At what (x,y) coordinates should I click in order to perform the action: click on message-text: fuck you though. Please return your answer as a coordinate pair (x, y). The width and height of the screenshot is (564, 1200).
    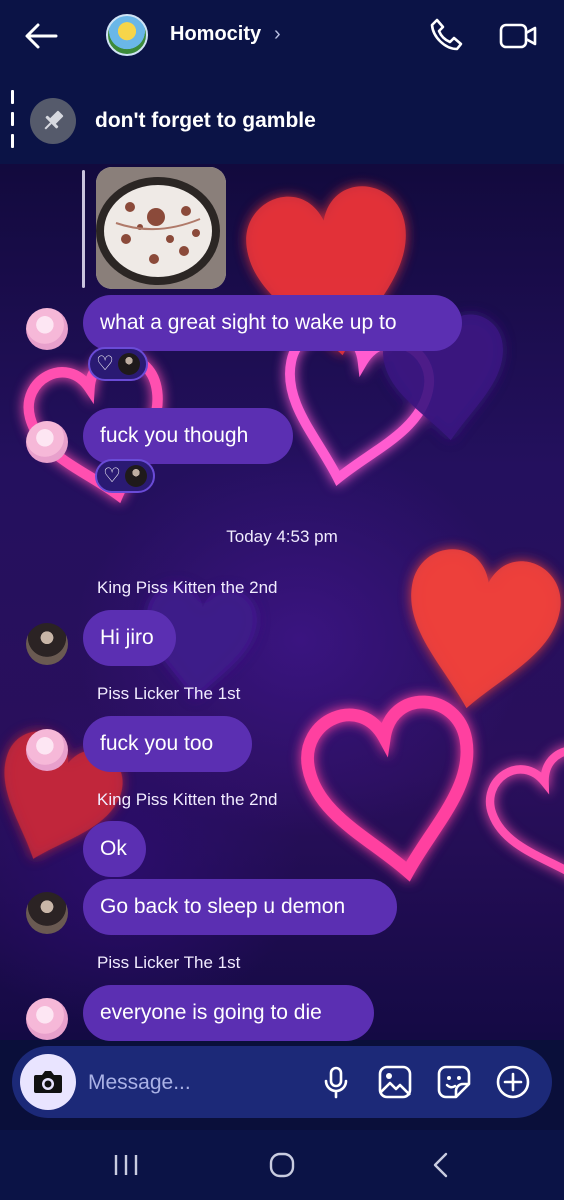
    Looking at the image, I should click on (174, 435).